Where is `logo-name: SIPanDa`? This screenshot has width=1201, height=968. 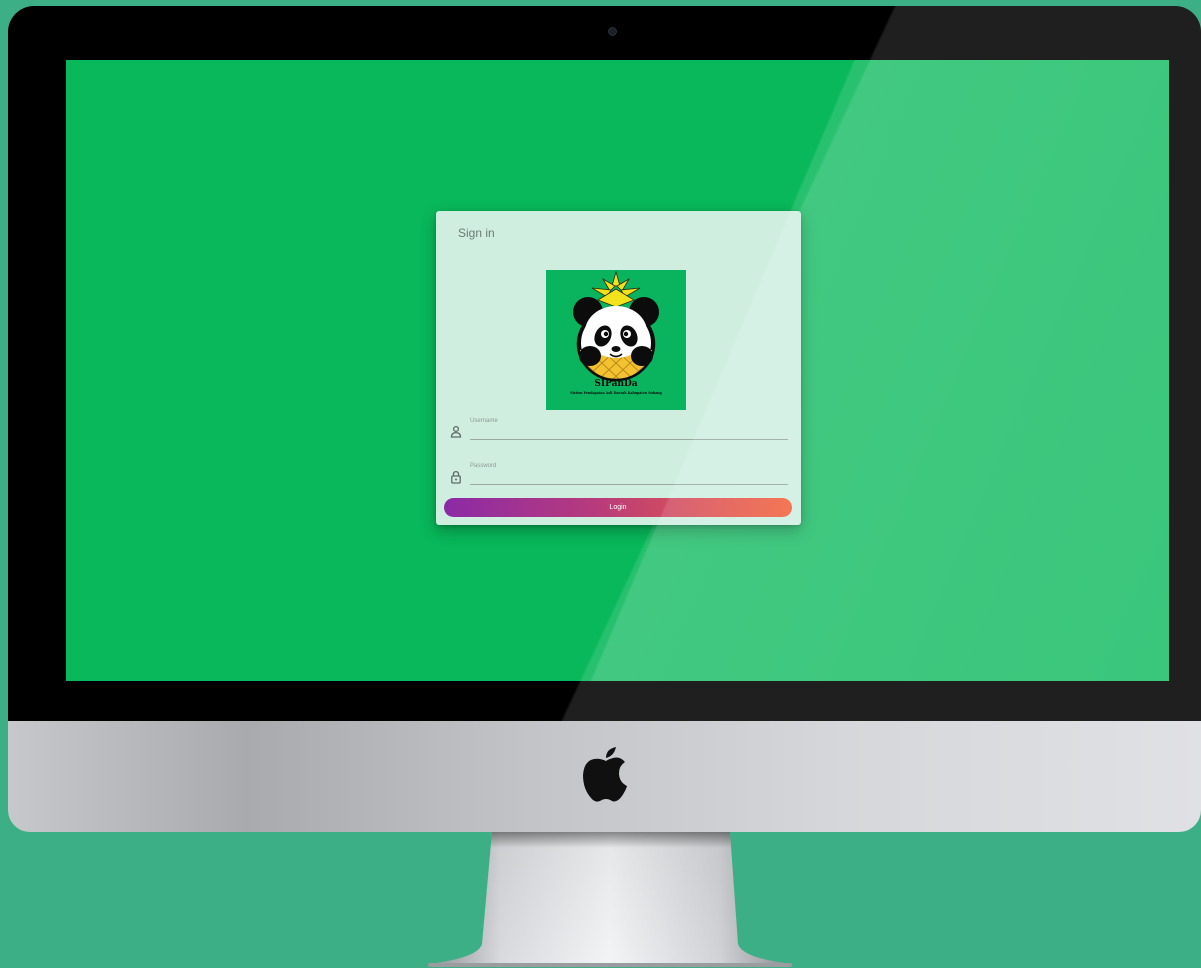
logo-name: SIPanDa is located at coordinates (616, 384).